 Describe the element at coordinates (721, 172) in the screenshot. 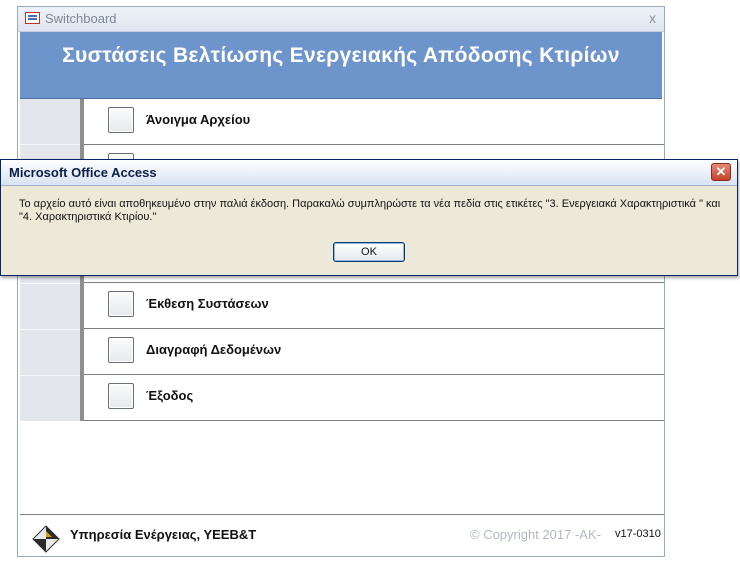

I see `close-icon: ✕` at that location.